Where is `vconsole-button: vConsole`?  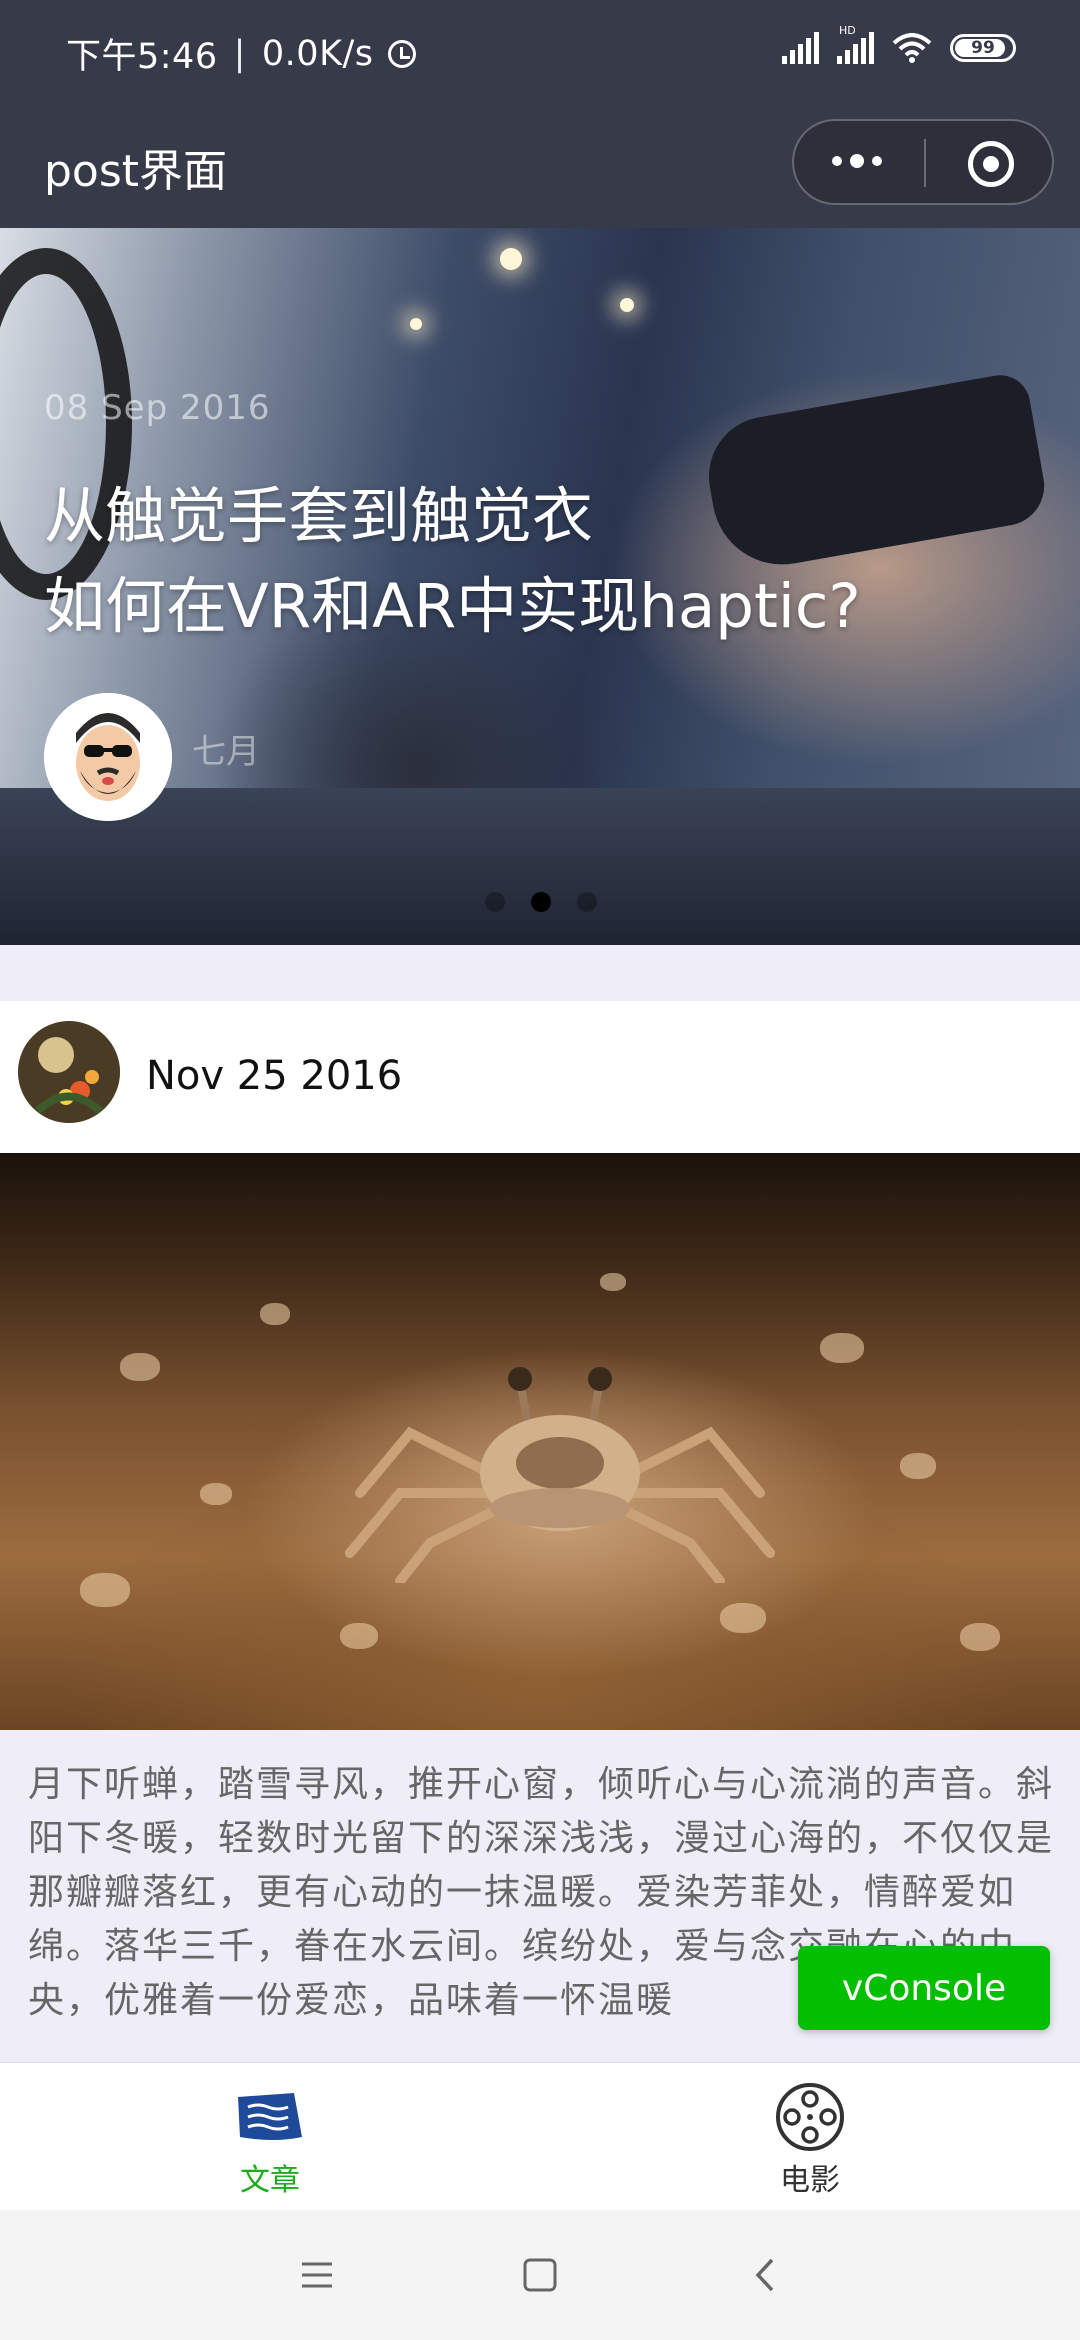
vconsole-button: vConsole is located at coordinates (924, 1988).